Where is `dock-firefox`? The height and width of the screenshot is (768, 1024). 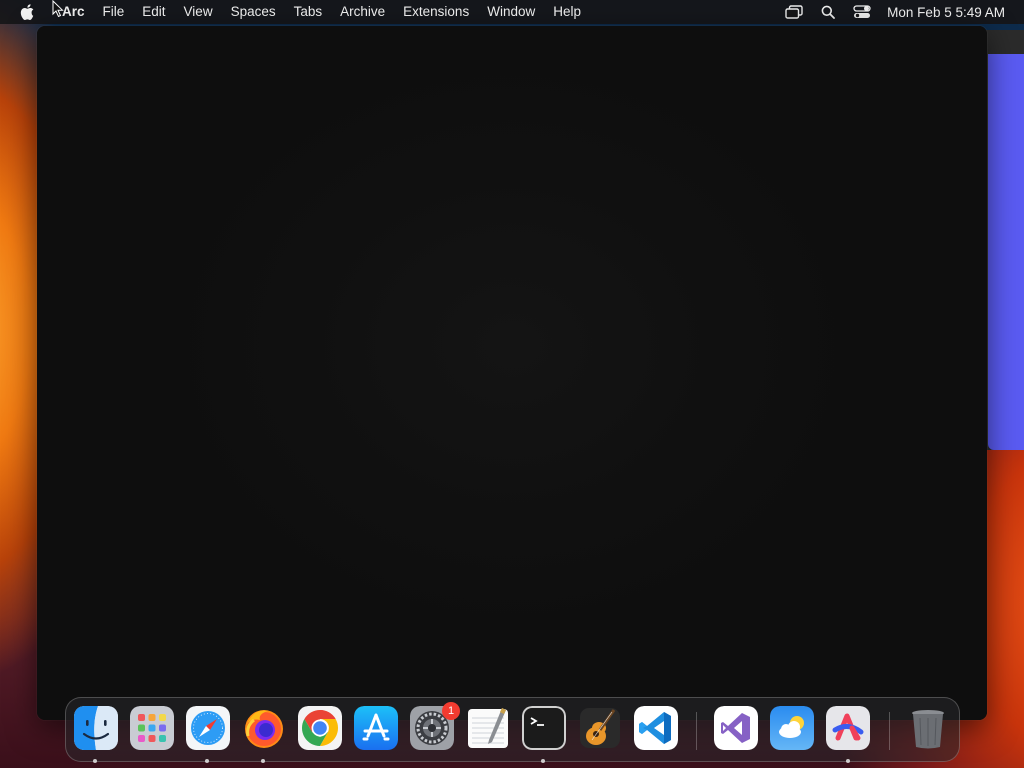 dock-firefox is located at coordinates (264, 728).